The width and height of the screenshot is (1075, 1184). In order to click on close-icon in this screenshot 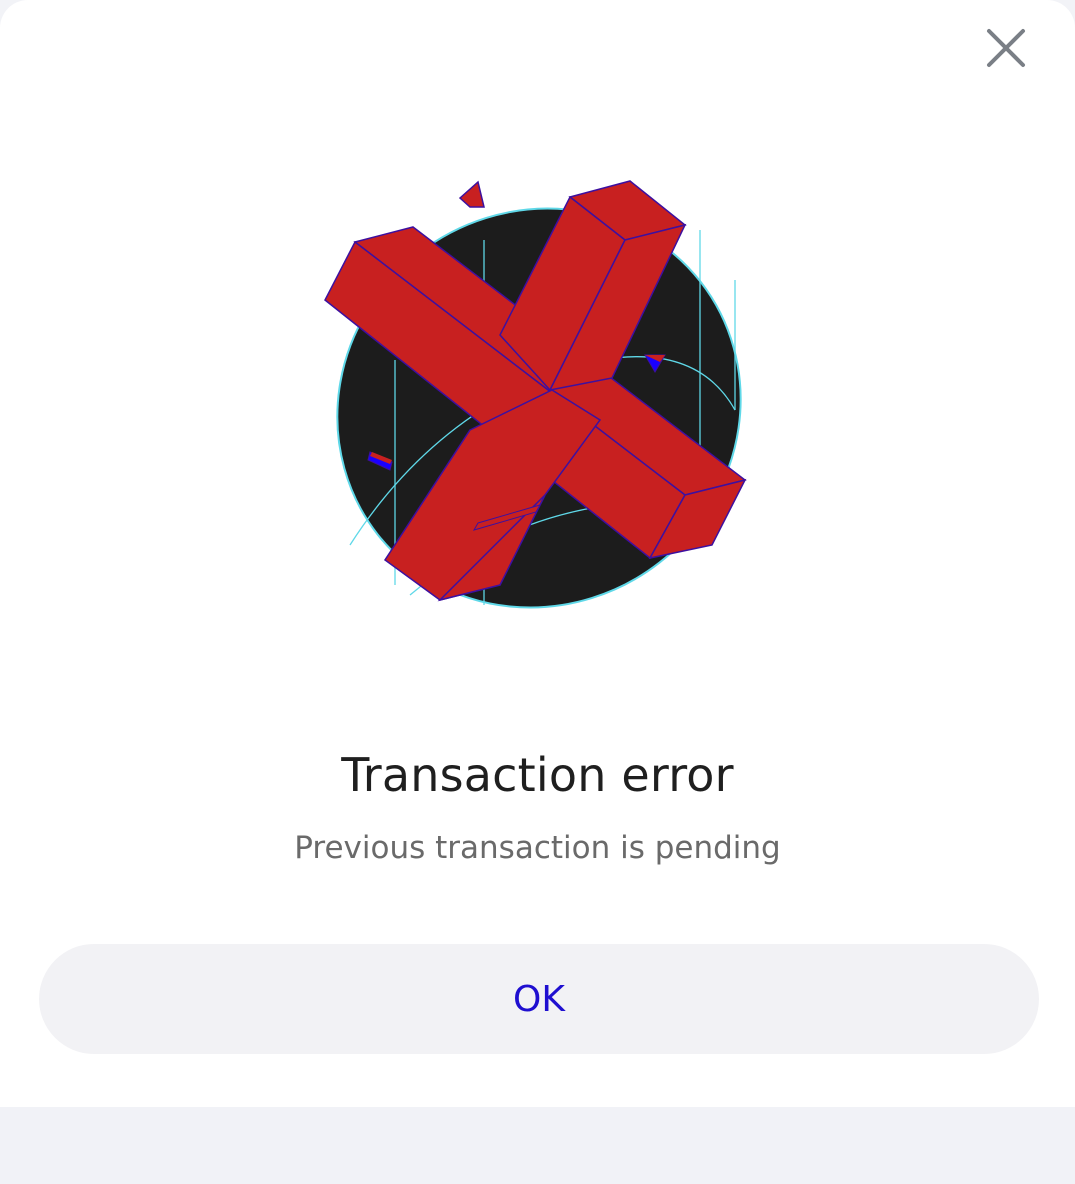, I will do `click(1006, 48)`.